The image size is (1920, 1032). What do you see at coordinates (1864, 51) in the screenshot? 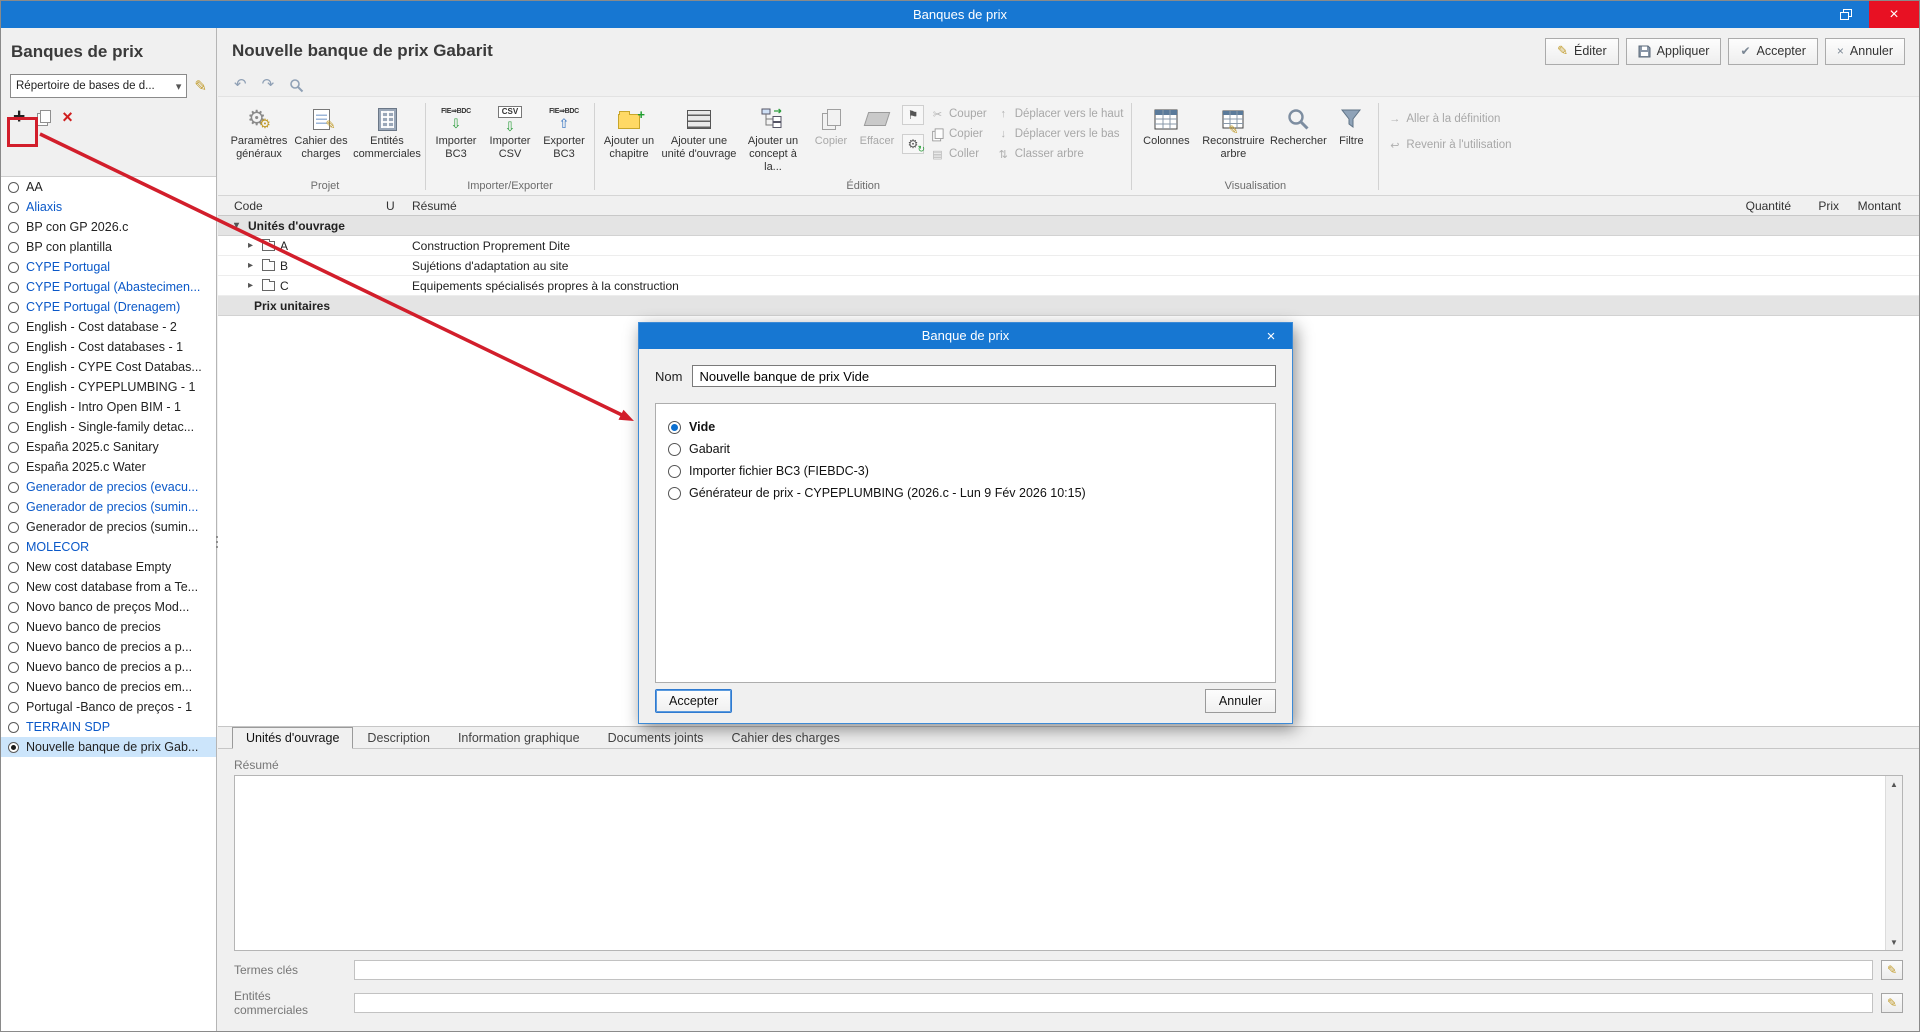
I see `cancel-button: × Annuler` at bounding box center [1864, 51].